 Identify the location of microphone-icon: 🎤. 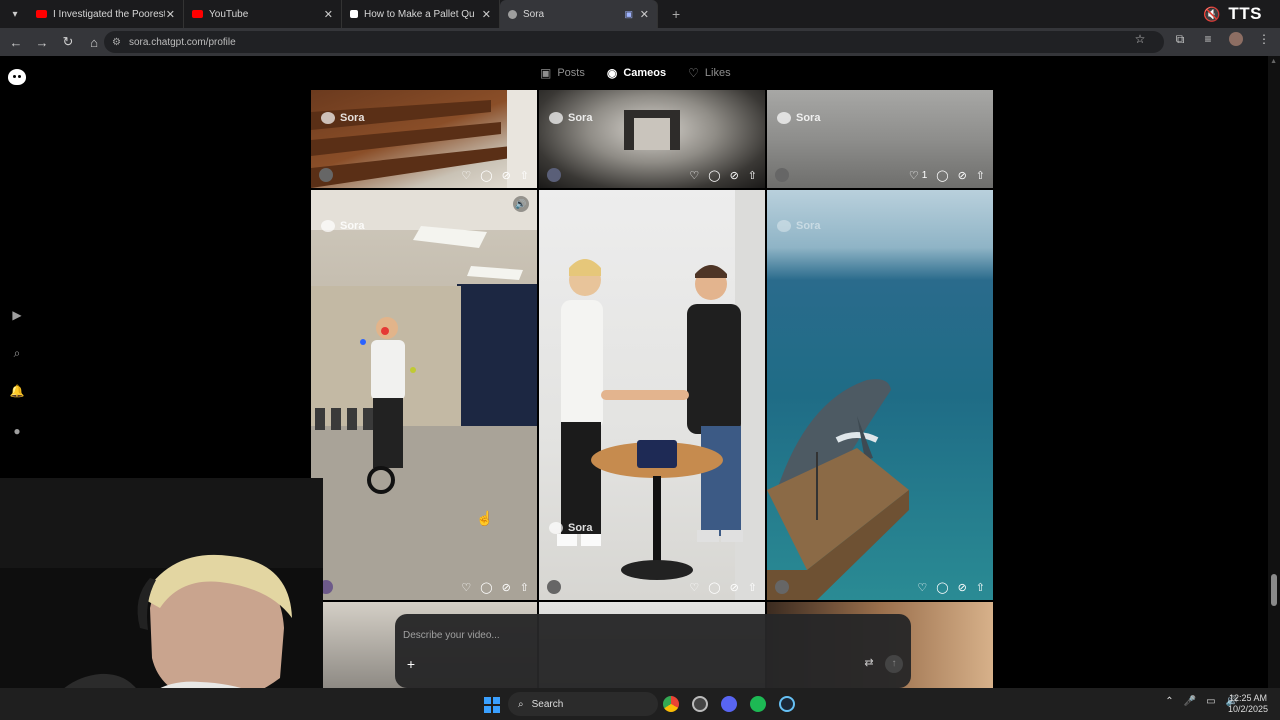
(1190, 701).